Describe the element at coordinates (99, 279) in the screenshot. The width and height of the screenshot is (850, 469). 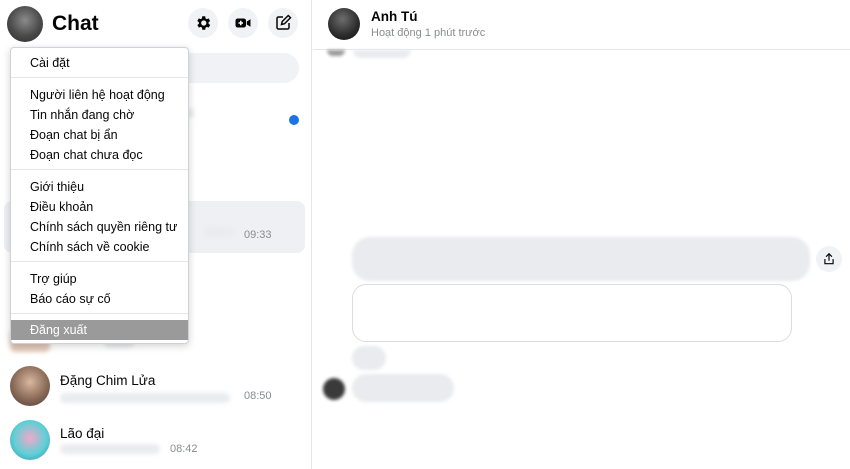
I see `menu-item-help: Trợ giúp` at that location.